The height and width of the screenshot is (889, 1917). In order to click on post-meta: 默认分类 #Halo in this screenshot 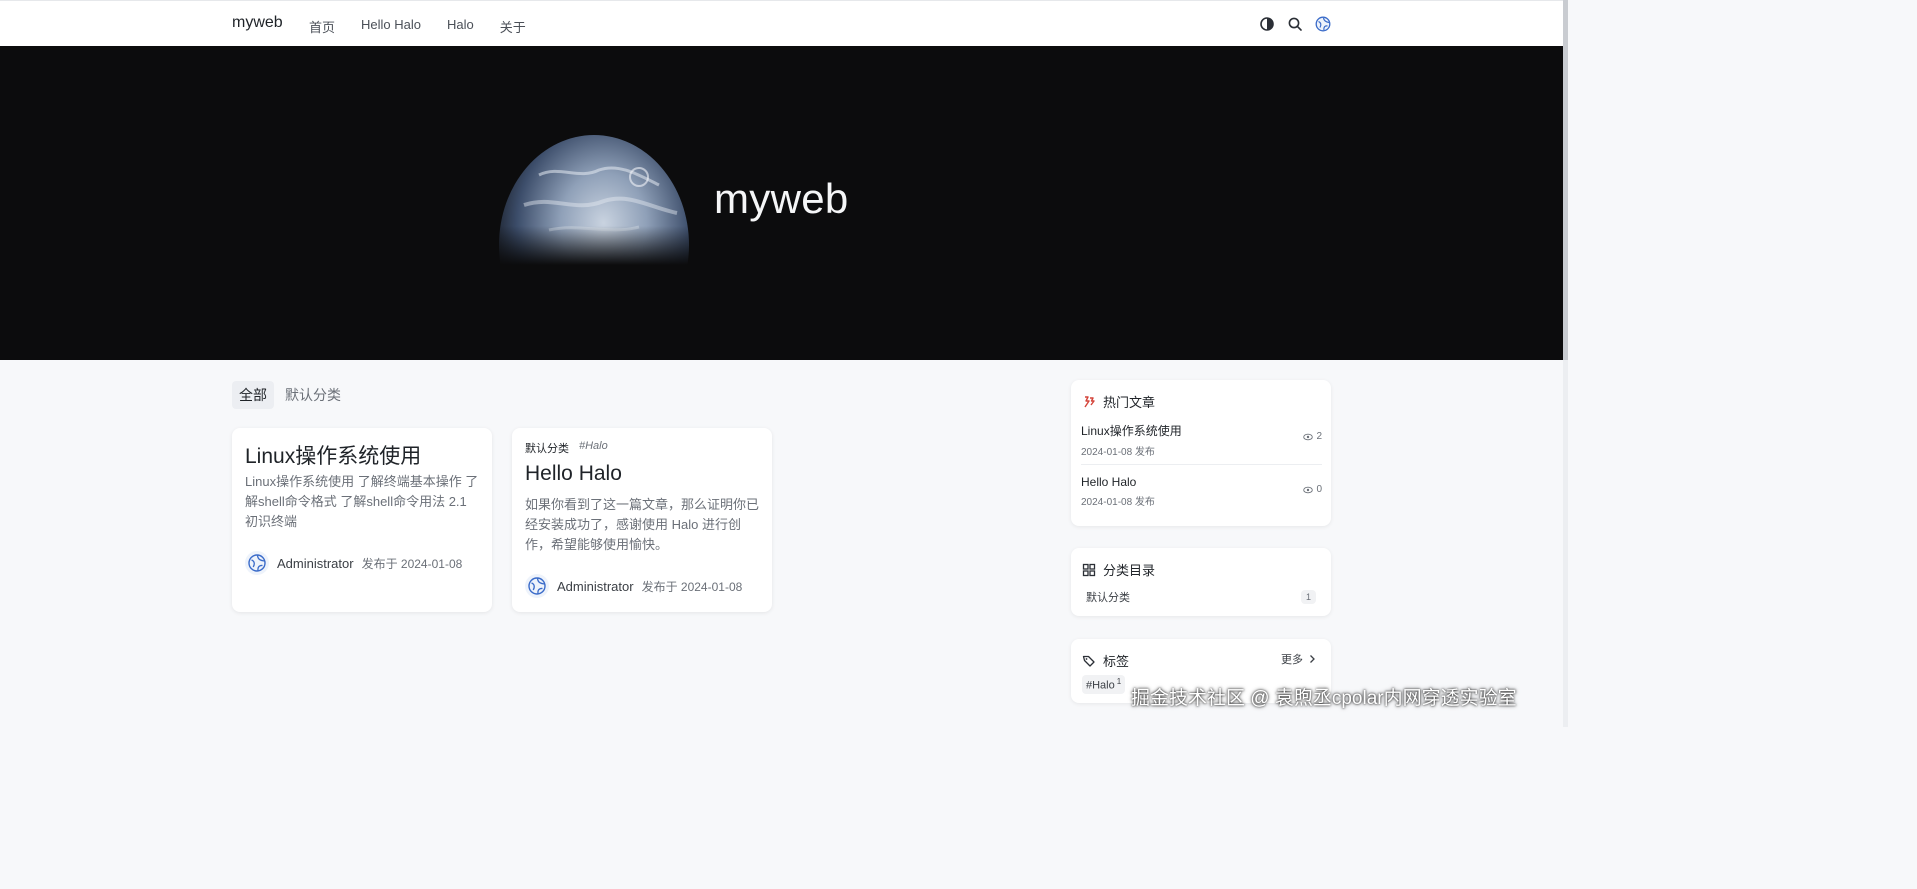, I will do `click(566, 448)`.